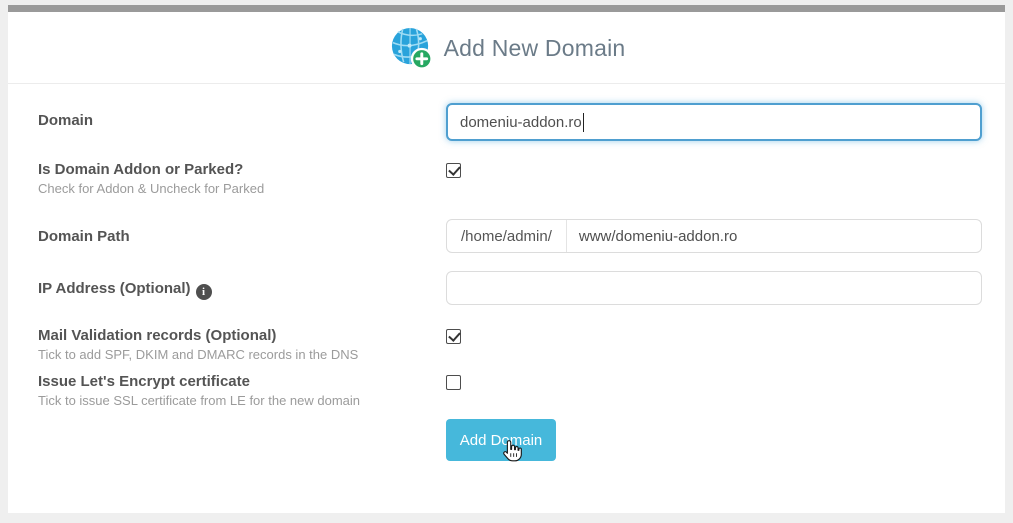 Image resolution: width=1013 pixels, height=523 pixels. What do you see at coordinates (242, 285) in the screenshot?
I see `ip-address-label-col: IP Address (Optional) i` at bounding box center [242, 285].